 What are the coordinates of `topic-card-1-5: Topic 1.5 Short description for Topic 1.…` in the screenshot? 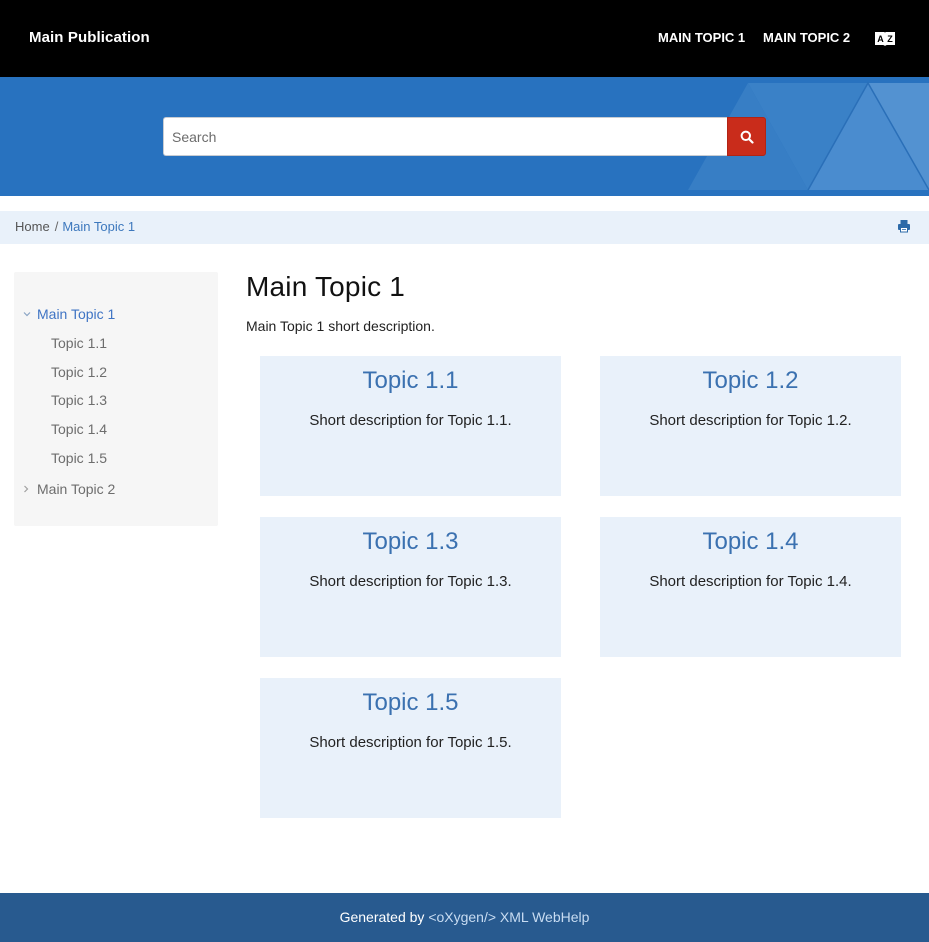 It's located at (410, 748).